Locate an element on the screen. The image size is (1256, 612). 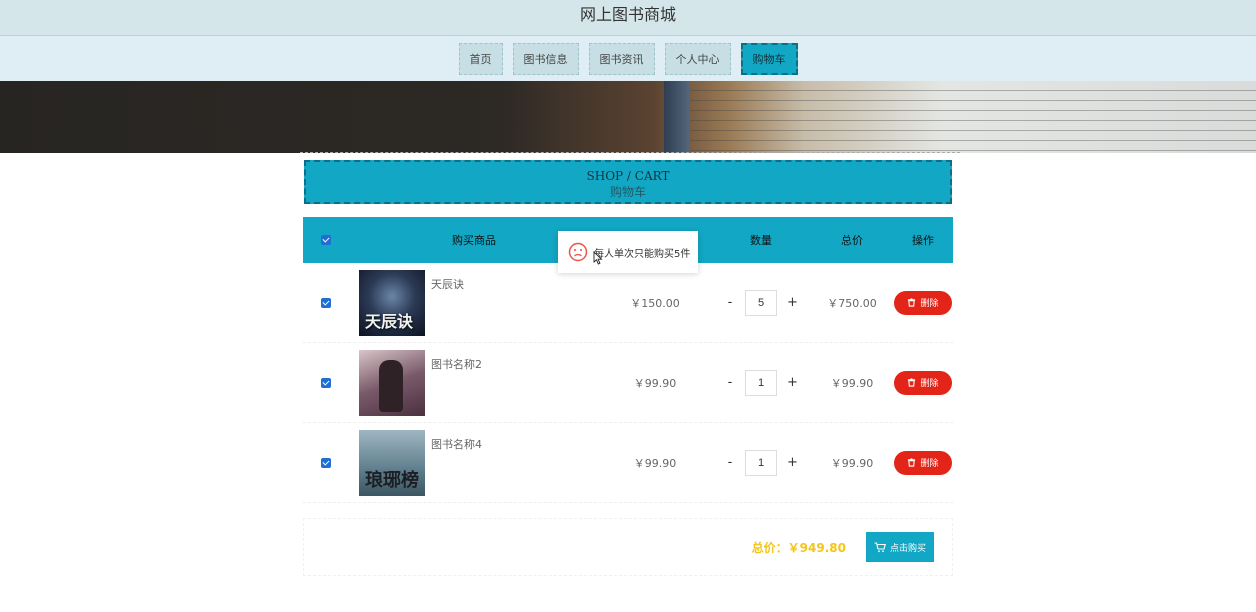
select-all-checkbox is located at coordinates (326, 240).